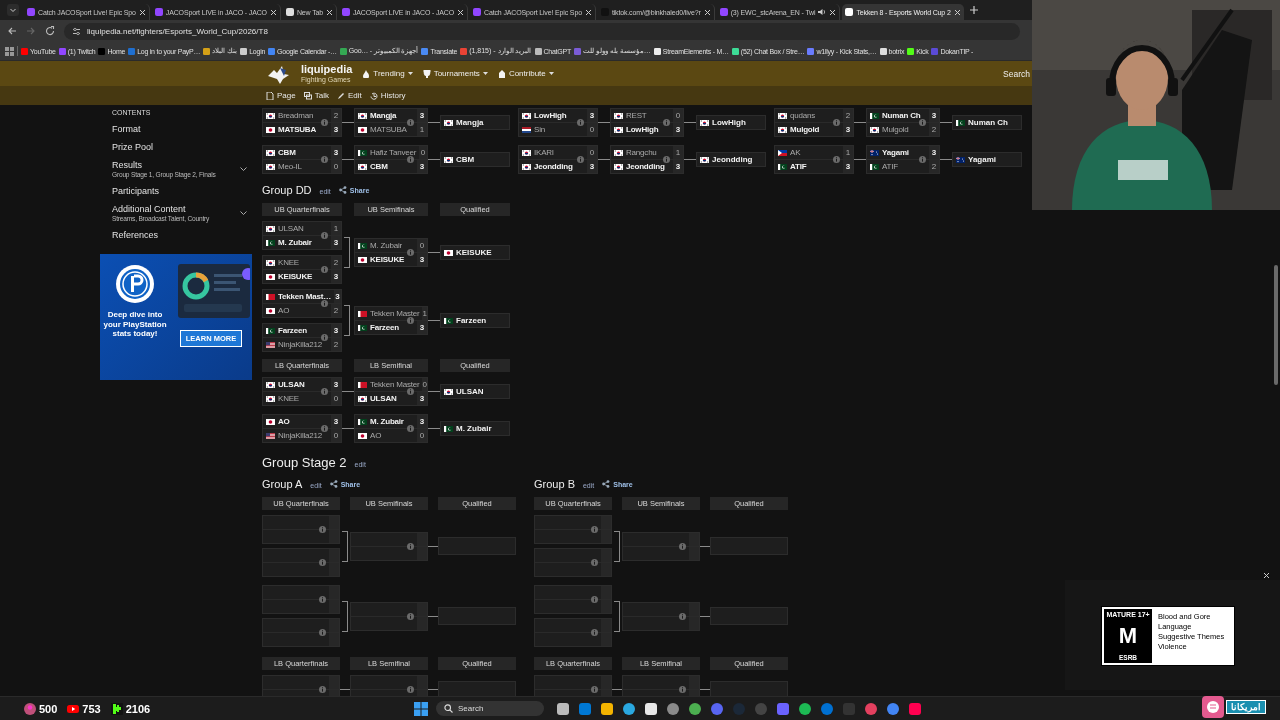 This screenshot has width=1280, height=720. What do you see at coordinates (31, 31) in the screenshot?
I see `forward-icon` at bounding box center [31, 31].